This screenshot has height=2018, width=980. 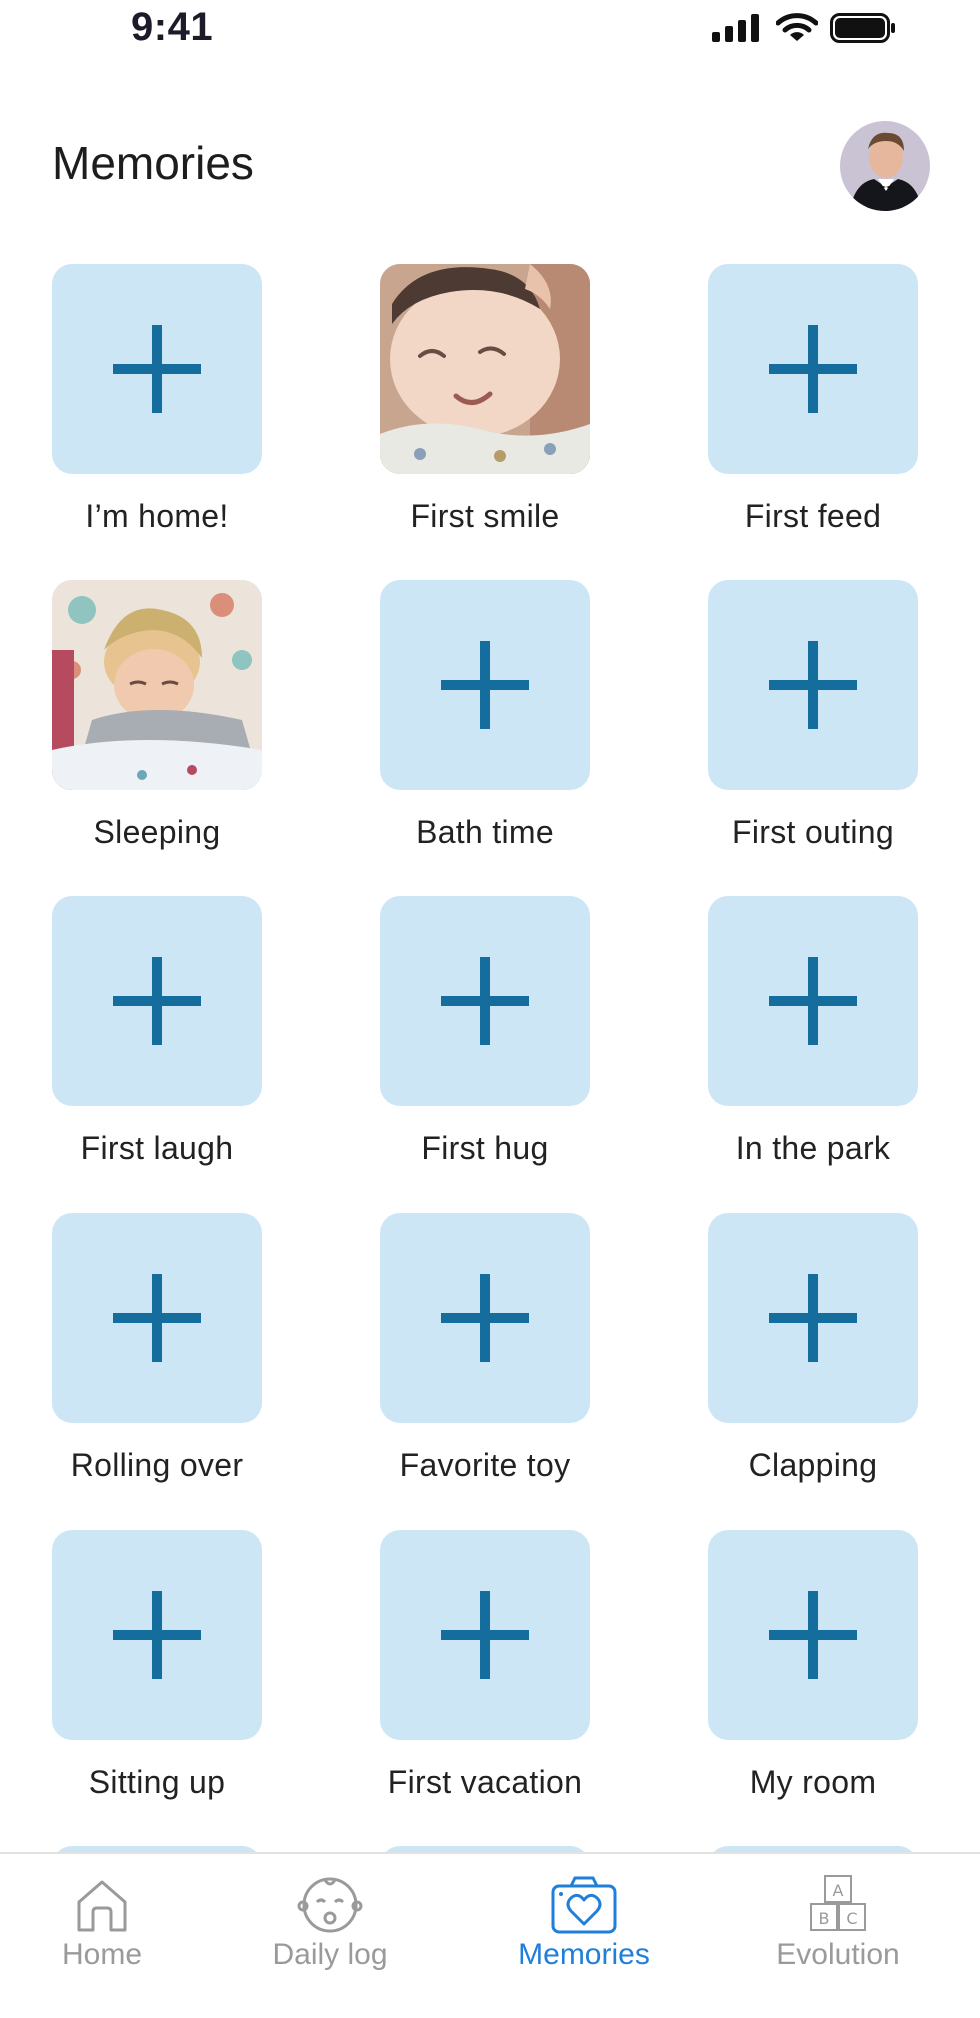 I want to click on memory-tile: First hug, so click(x=485, y=1031).